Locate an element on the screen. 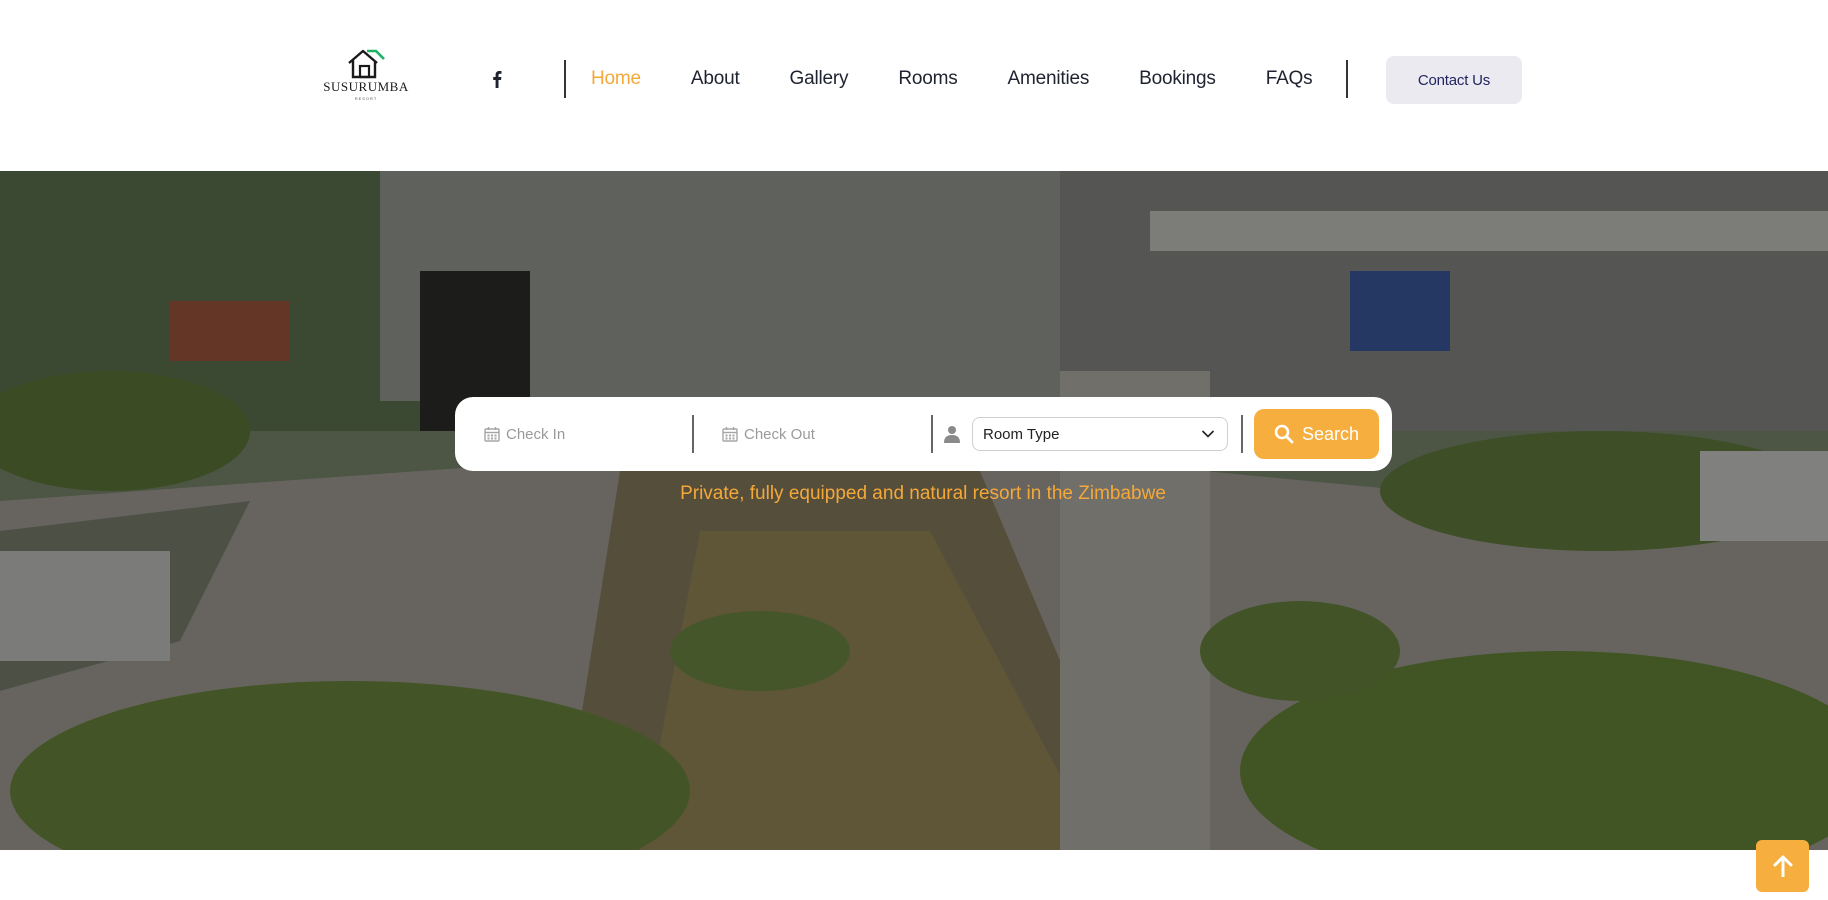 The width and height of the screenshot is (1828, 900). guest-icon-wrap is located at coordinates (952, 434).